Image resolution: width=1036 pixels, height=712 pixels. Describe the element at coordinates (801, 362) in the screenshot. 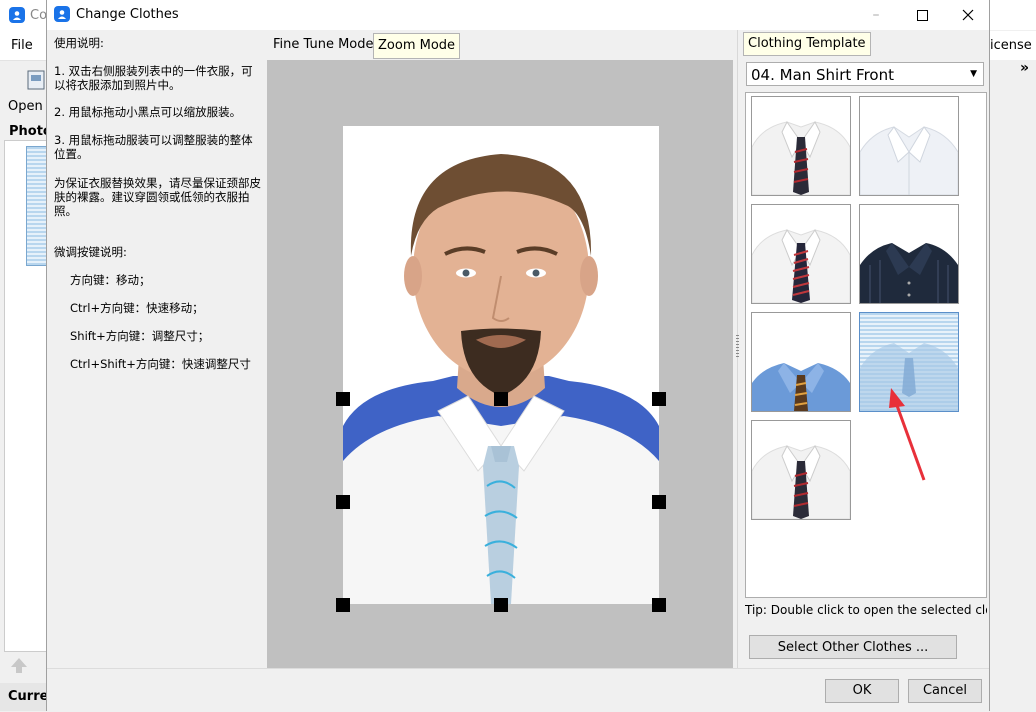

I see `cloth-blue-shirt-patterned-tie` at that location.